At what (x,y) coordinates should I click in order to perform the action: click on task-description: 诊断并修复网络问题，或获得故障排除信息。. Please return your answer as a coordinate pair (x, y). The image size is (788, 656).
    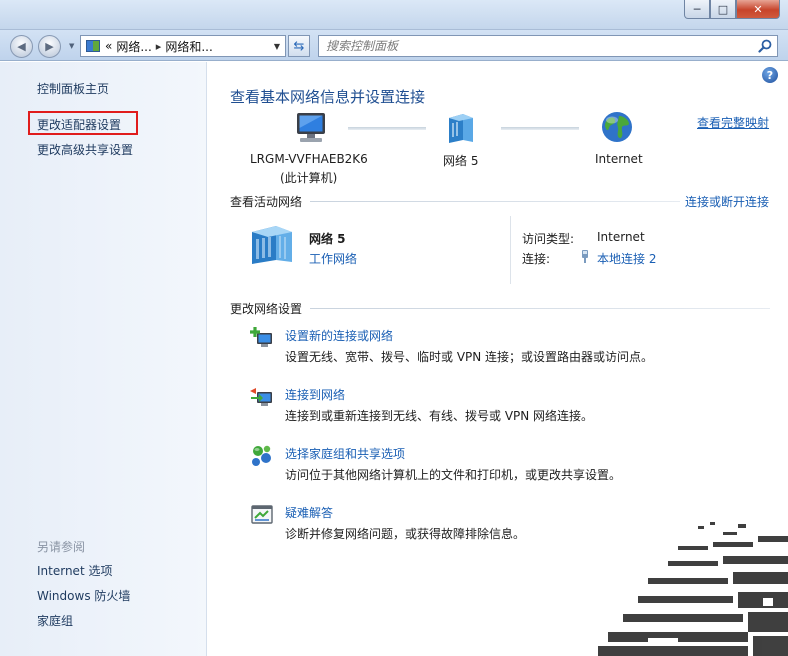
    Looking at the image, I should click on (405, 534).